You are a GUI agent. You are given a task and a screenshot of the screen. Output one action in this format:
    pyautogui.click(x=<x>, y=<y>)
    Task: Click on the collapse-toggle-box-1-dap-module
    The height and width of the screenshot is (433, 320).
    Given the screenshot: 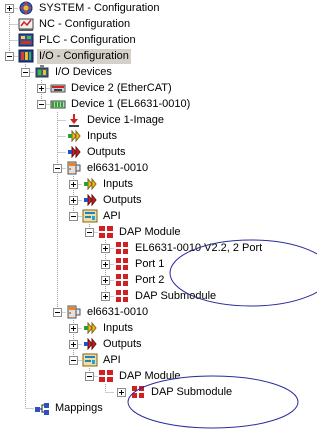 What is the action you would take?
    pyautogui.click(x=89, y=232)
    